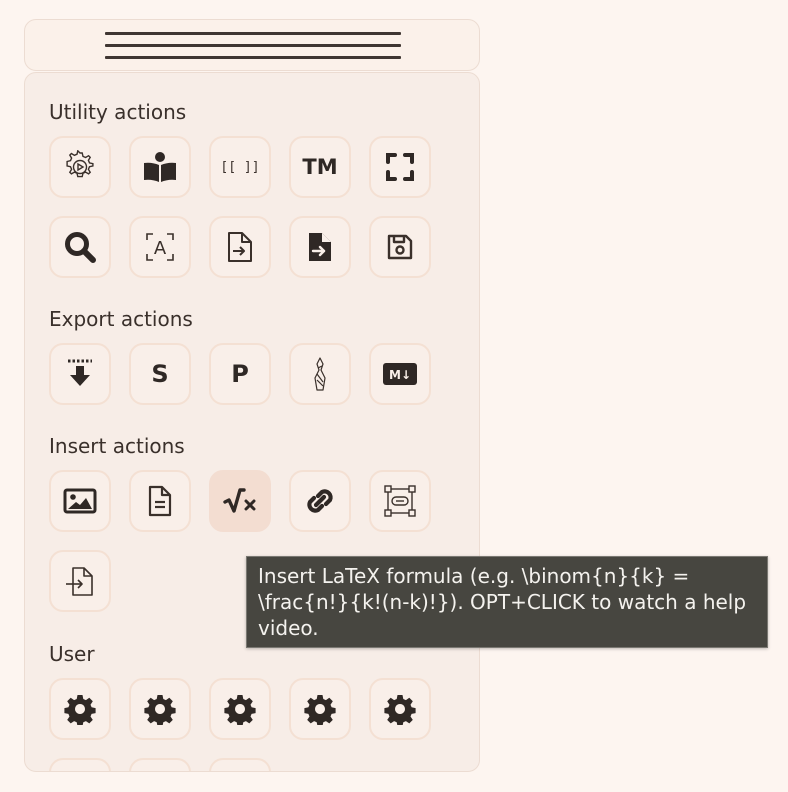 This screenshot has width=788, height=792. Describe the element at coordinates (118, 112) in the screenshot. I see `utility-actions-title: Utility actions` at that location.